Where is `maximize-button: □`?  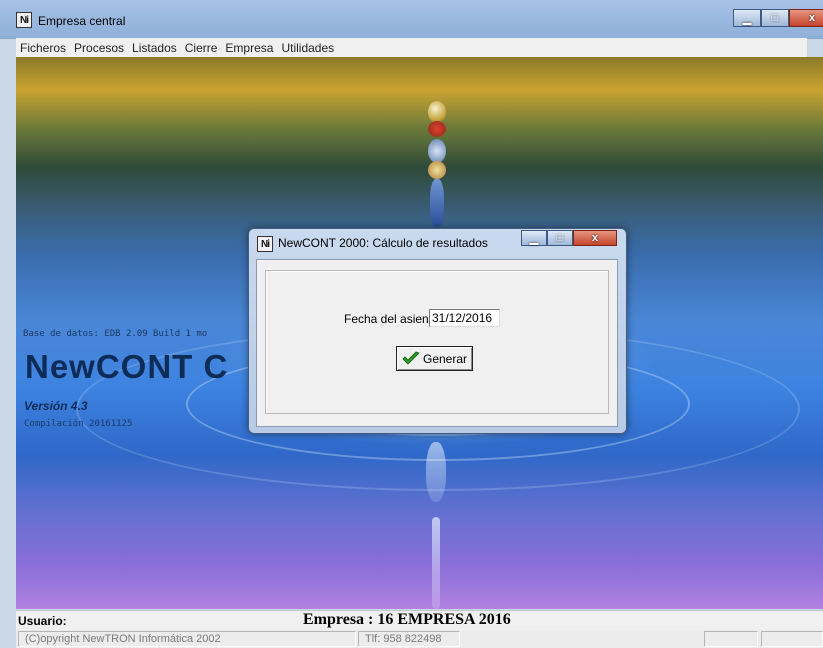 maximize-button: □ is located at coordinates (775, 18).